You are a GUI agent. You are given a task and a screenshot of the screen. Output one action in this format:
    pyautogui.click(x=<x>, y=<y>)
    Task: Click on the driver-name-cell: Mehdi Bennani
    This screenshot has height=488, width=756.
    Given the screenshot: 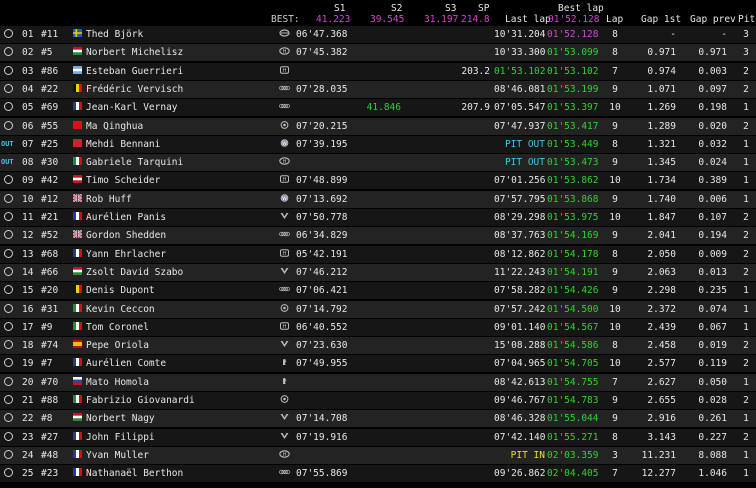 What is the action you would take?
    pyautogui.click(x=123, y=144)
    